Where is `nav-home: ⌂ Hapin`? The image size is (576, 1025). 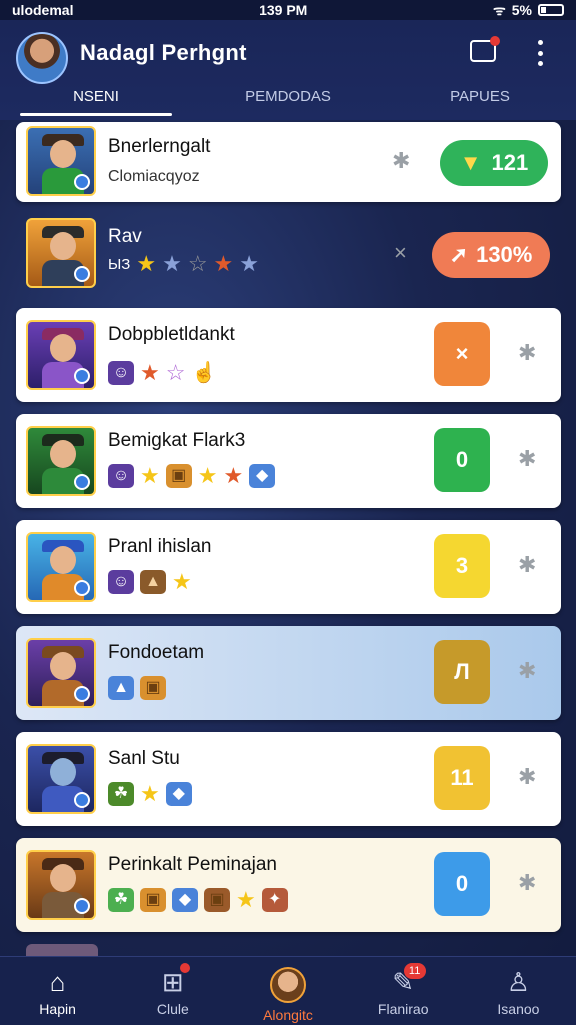
nav-home: ⌂ Hapin is located at coordinates (57, 991).